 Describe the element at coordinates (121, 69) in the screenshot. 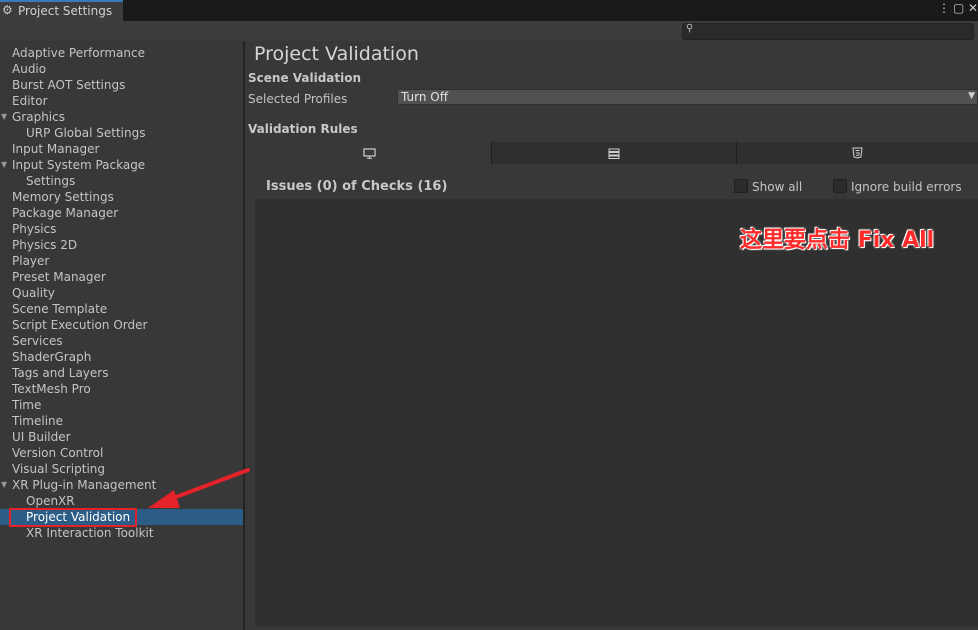

I see `sidebar-item-audio: Audio` at that location.